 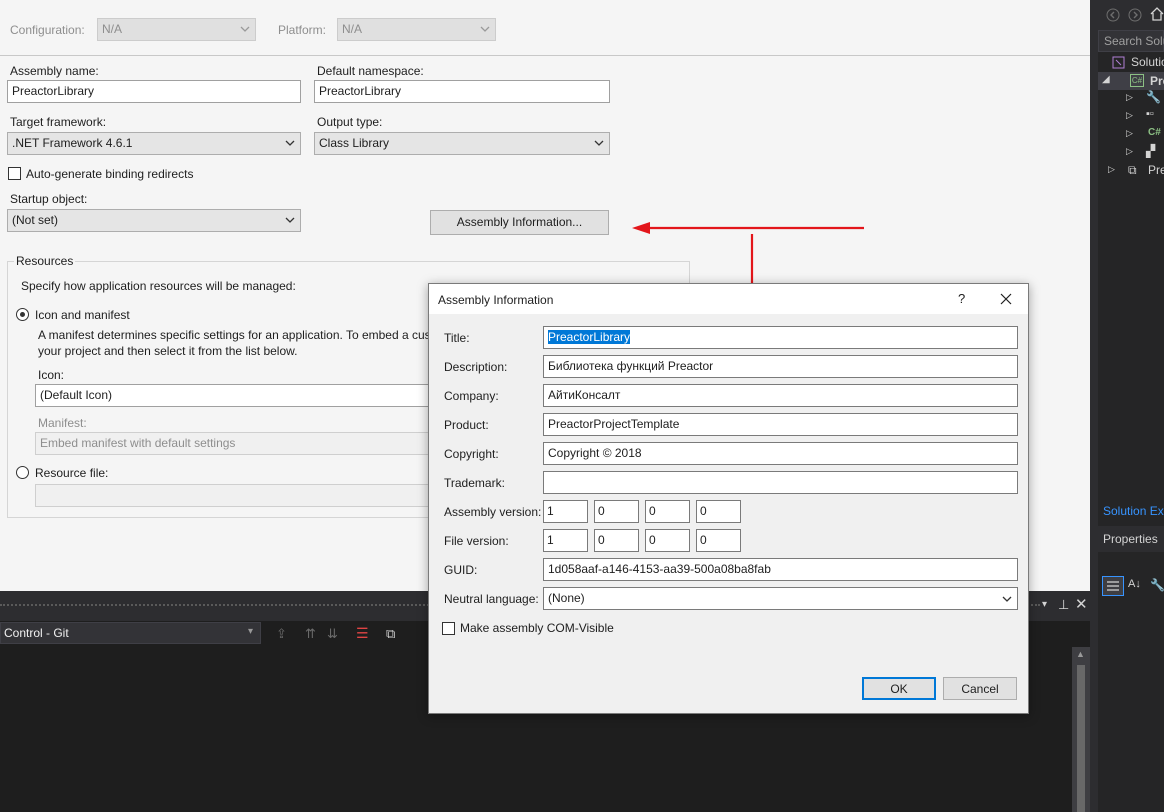 I want to click on com-visible-checkbox, so click(x=448, y=628).